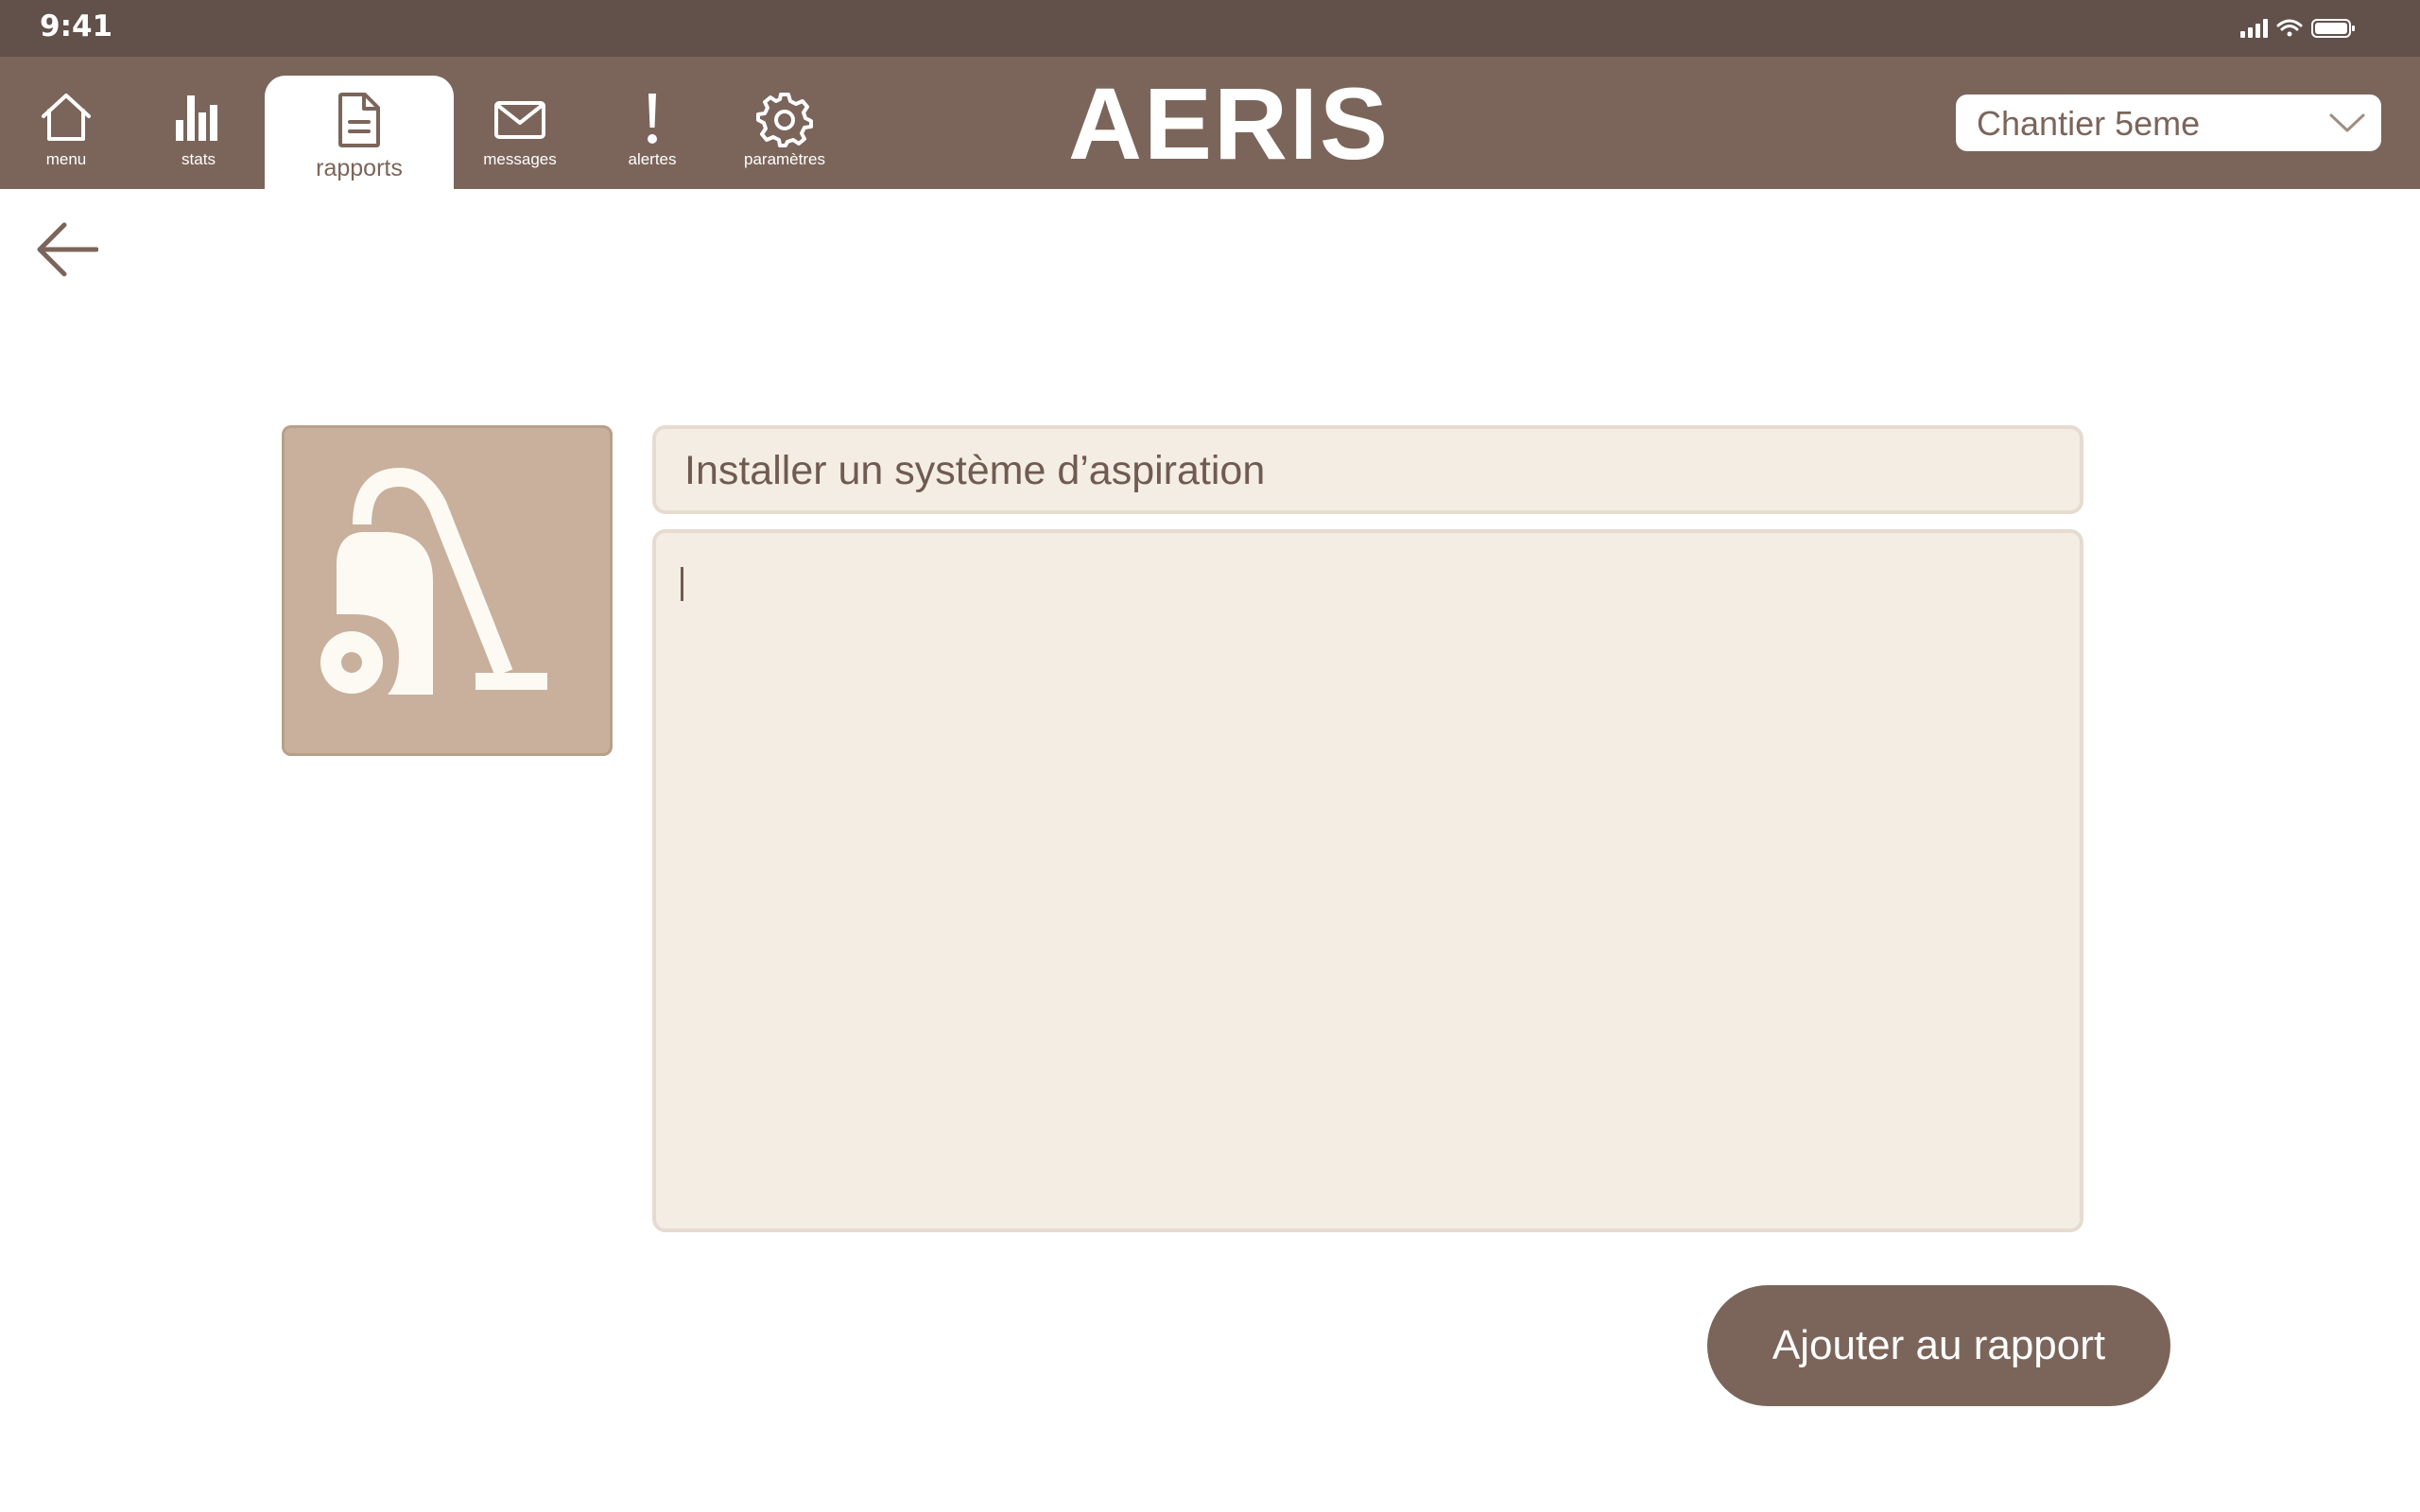 Image resolution: width=2420 pixels, height=1512 pixels. Describe the element at coordinates (196, 118) in the screenshot. I see `bar-chart-icon` at that location.